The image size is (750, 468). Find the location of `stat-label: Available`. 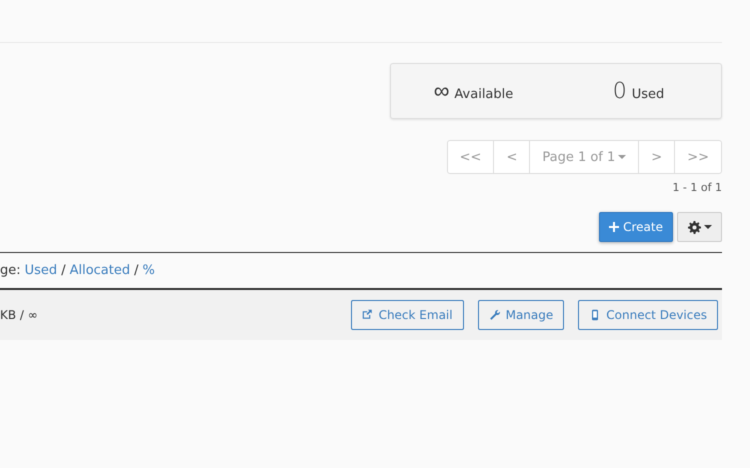

stat-label: Available is located at coordinates (484, 94).